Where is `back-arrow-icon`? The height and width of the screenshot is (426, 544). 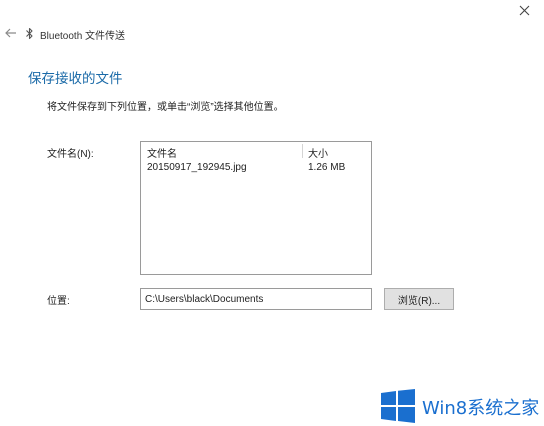
back-arrow-icon is located at coordinates (11, 33).